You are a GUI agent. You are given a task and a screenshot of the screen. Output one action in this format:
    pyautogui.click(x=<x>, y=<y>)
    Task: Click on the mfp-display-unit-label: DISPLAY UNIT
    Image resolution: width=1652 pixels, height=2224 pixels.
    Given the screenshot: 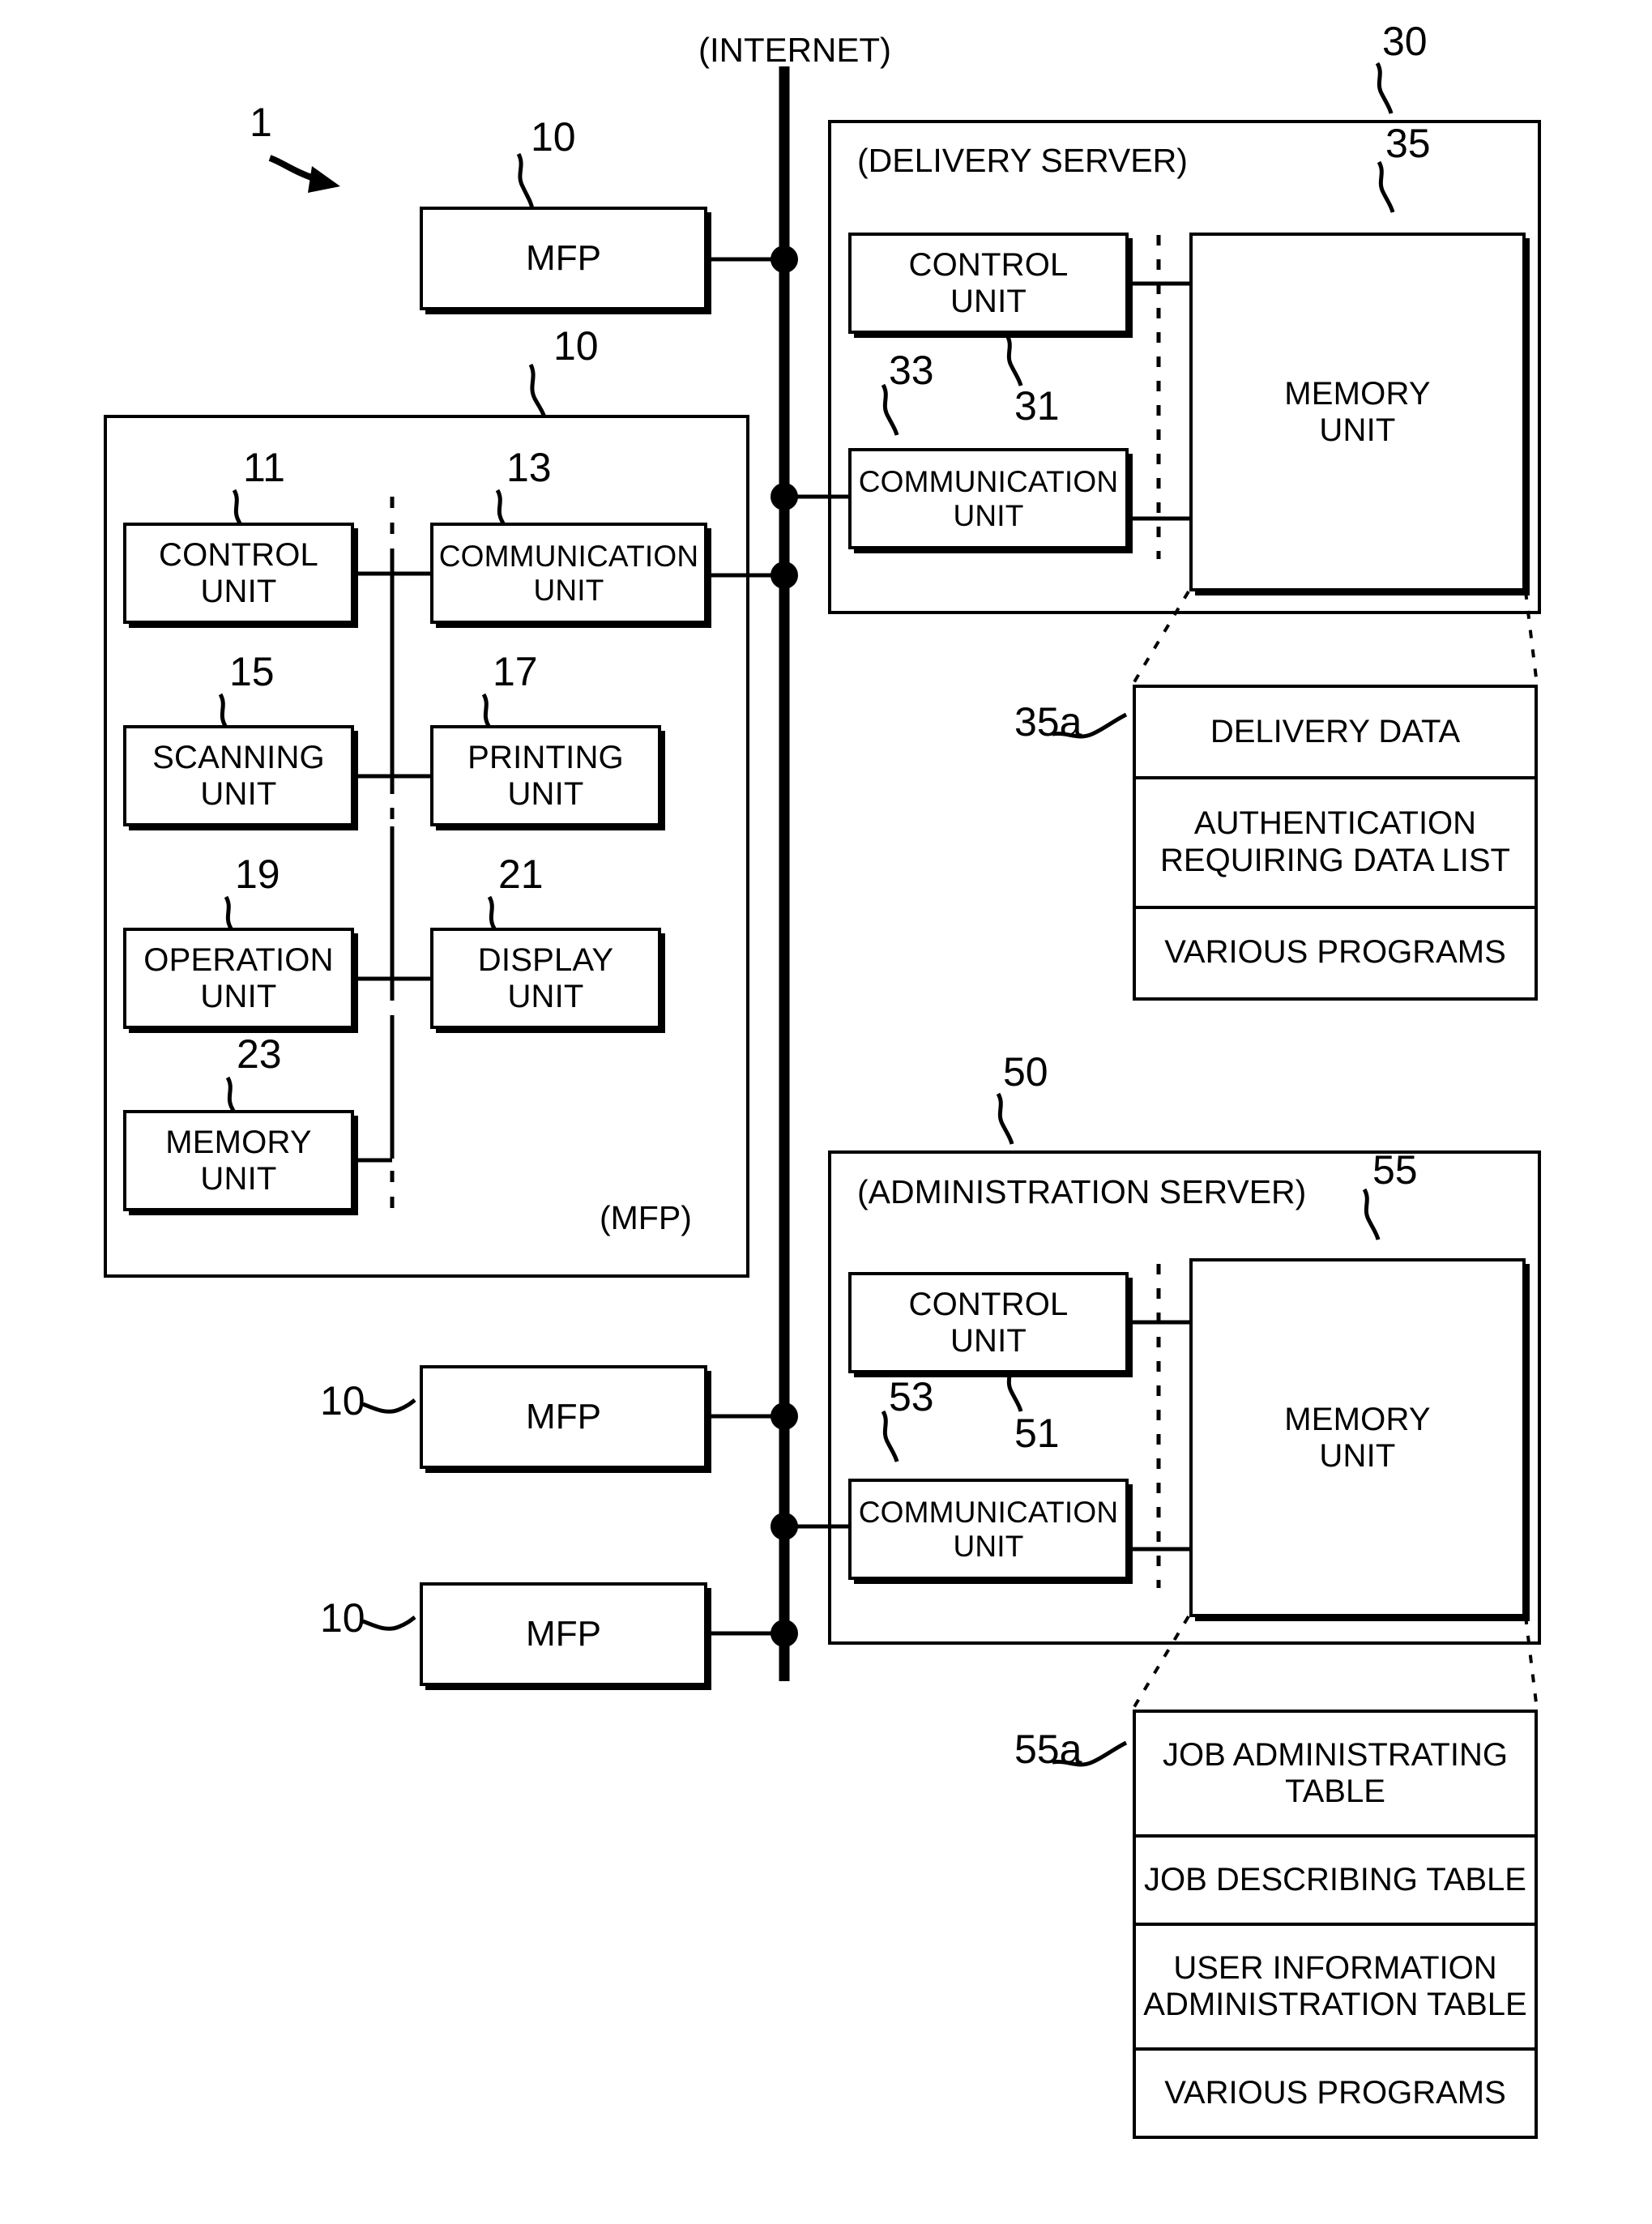 What is the action you would take?
    pyautogui.click(x=545, y=977)
    